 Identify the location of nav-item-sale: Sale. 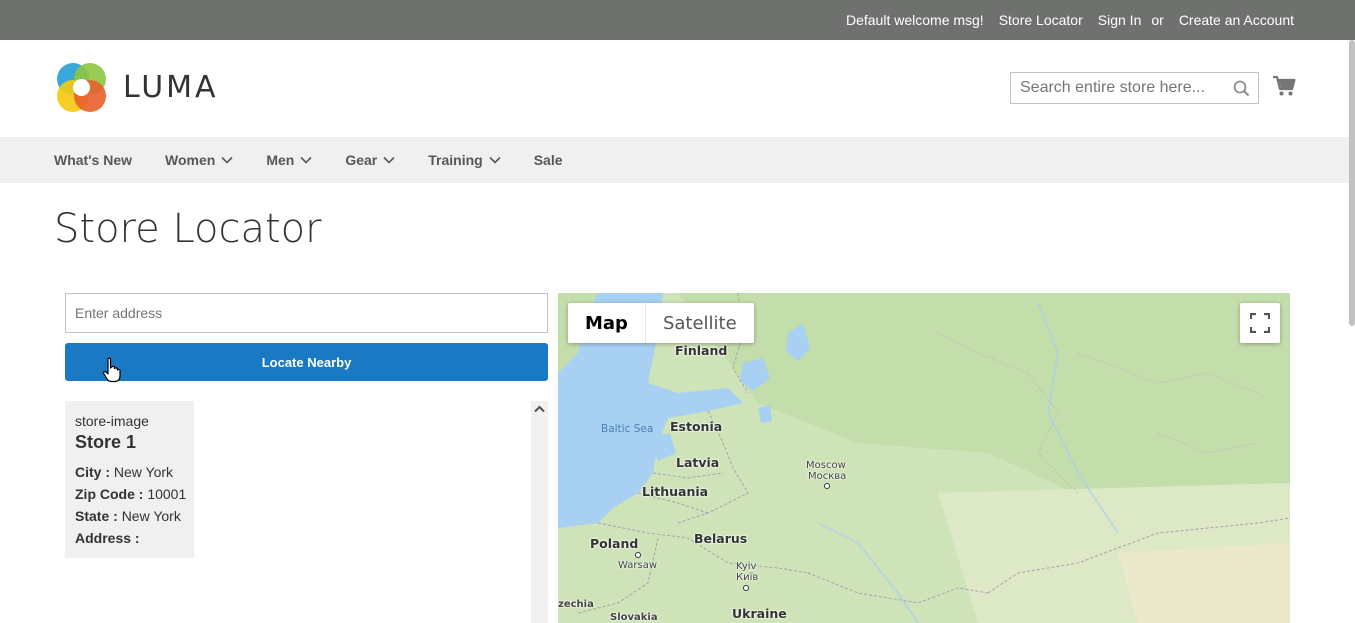
(548, 160).